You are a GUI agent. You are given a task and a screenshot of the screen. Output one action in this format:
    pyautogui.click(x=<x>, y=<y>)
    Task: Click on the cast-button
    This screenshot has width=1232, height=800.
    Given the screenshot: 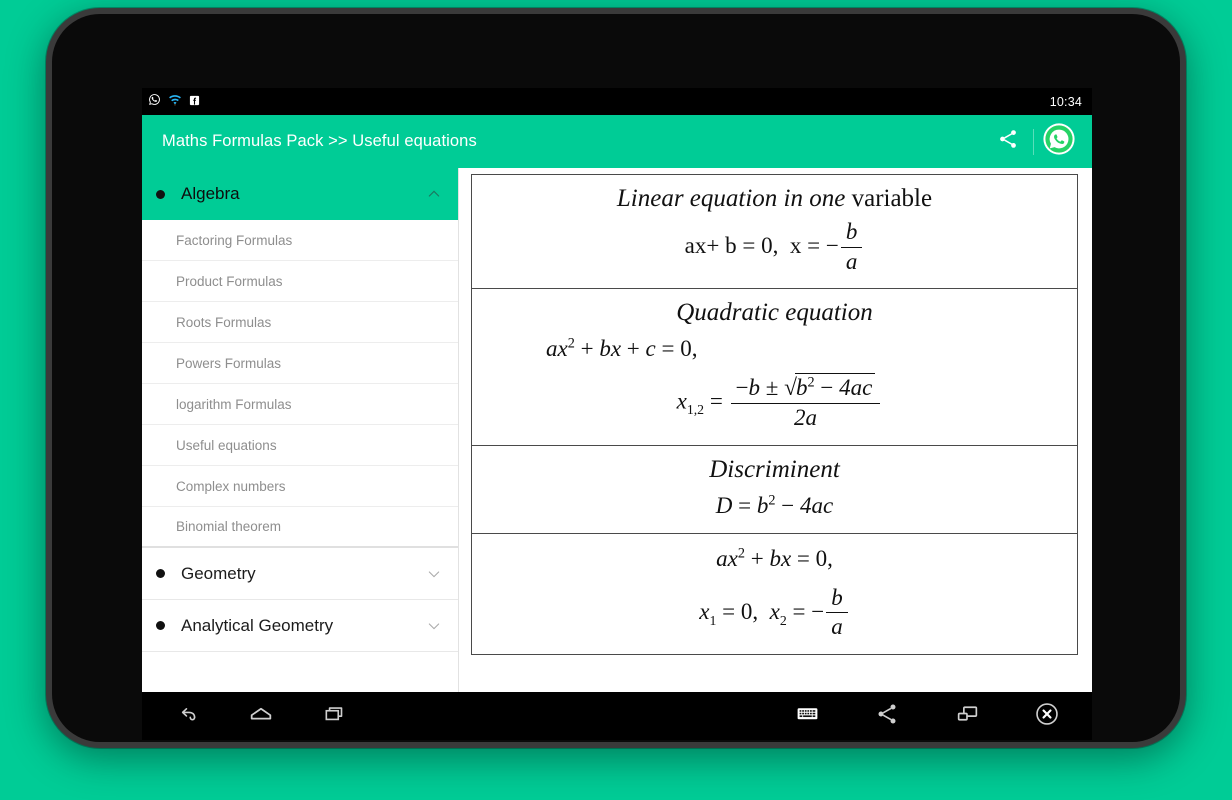 What is the action you would take?
    pyautogui.click(x=967, y=716)
    